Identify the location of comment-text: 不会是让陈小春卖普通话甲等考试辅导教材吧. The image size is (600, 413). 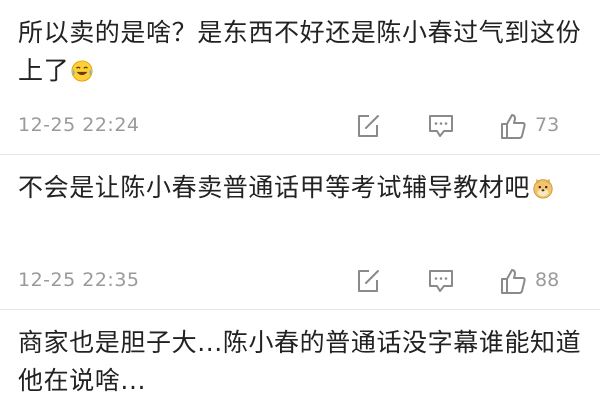
(300, 188).